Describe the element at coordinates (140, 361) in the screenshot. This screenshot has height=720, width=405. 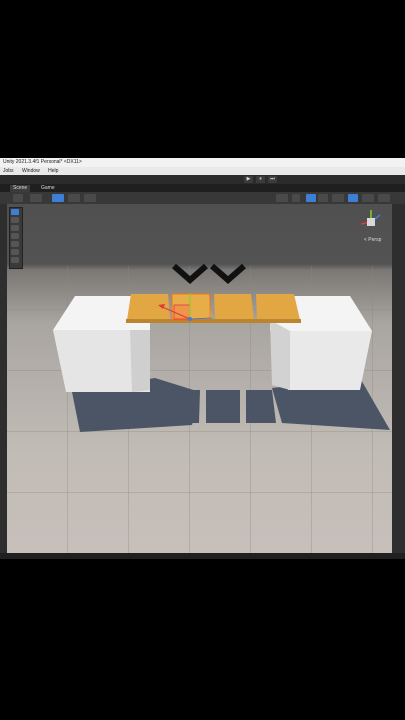
I see `box-left-side` at that location.